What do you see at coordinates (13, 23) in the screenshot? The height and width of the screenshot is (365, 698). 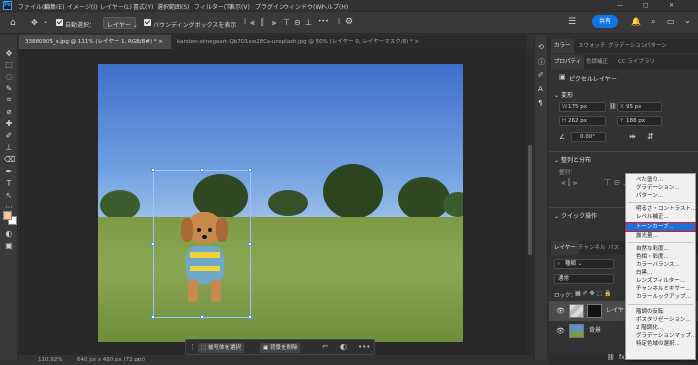 I see `home-icon: ⌂` at bounding box center [13, 23].